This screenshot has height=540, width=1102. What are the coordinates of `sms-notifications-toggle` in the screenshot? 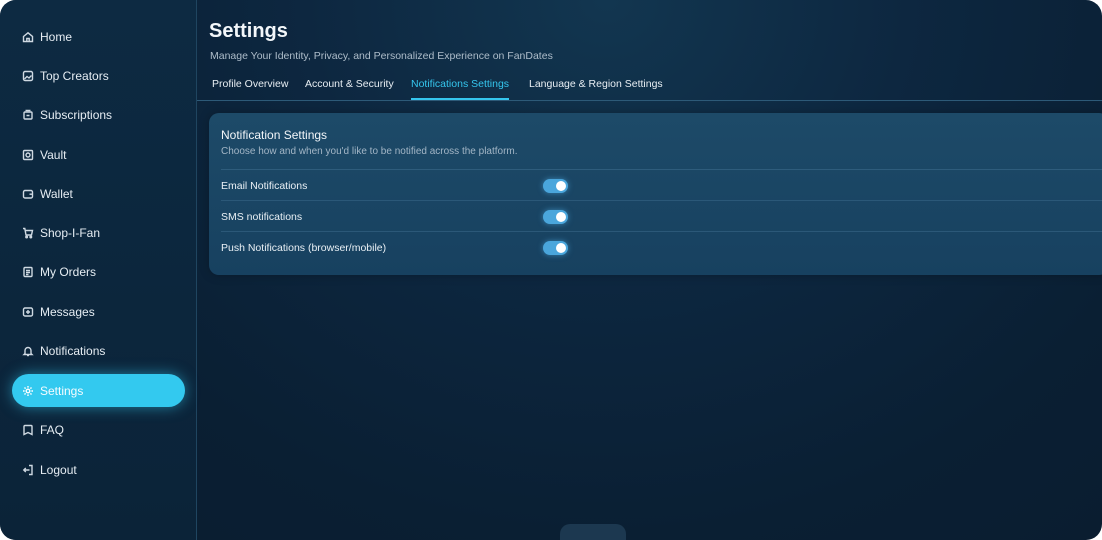 It's located at (555, 217).